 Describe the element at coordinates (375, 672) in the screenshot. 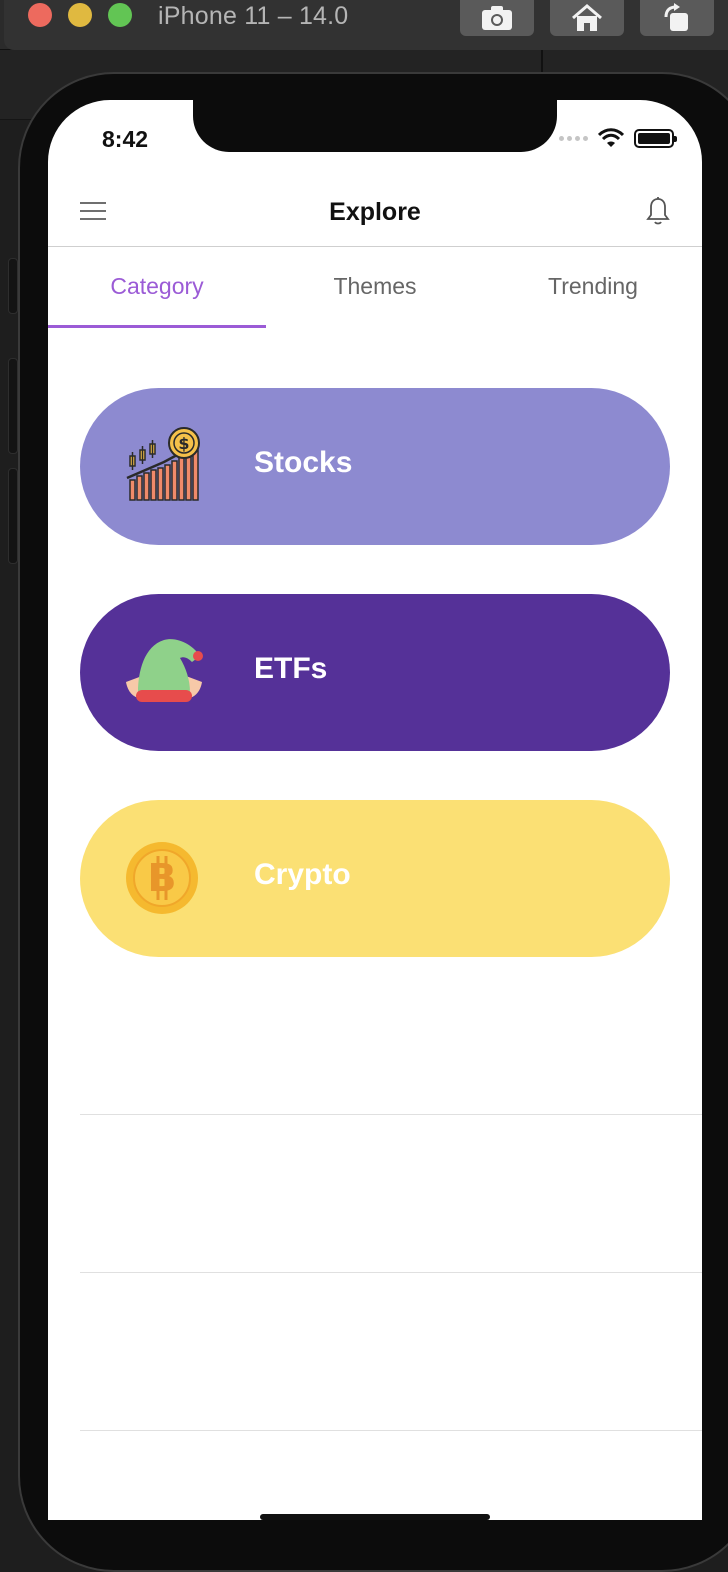

I see `category-card-etfs: ETFs` at that location.